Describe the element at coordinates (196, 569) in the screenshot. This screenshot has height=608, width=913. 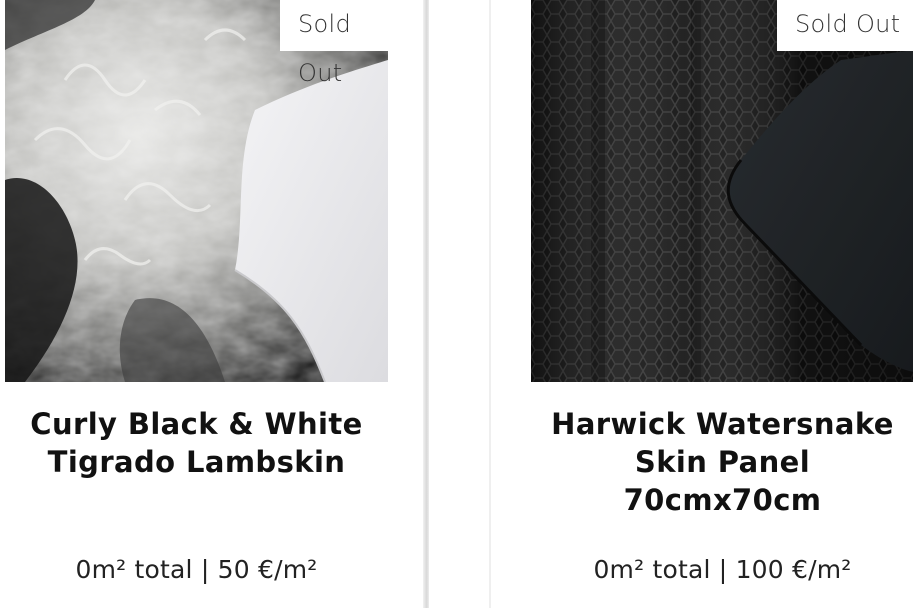
I see `product-price: 0m² total | 50 €/m²` at that location.